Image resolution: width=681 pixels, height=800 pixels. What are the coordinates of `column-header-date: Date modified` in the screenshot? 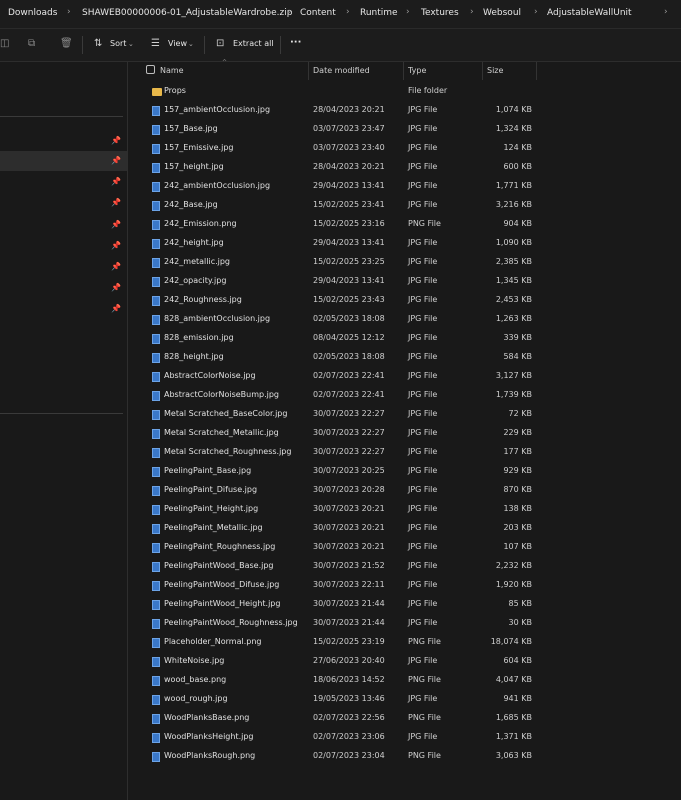 It's located at (341, 70).